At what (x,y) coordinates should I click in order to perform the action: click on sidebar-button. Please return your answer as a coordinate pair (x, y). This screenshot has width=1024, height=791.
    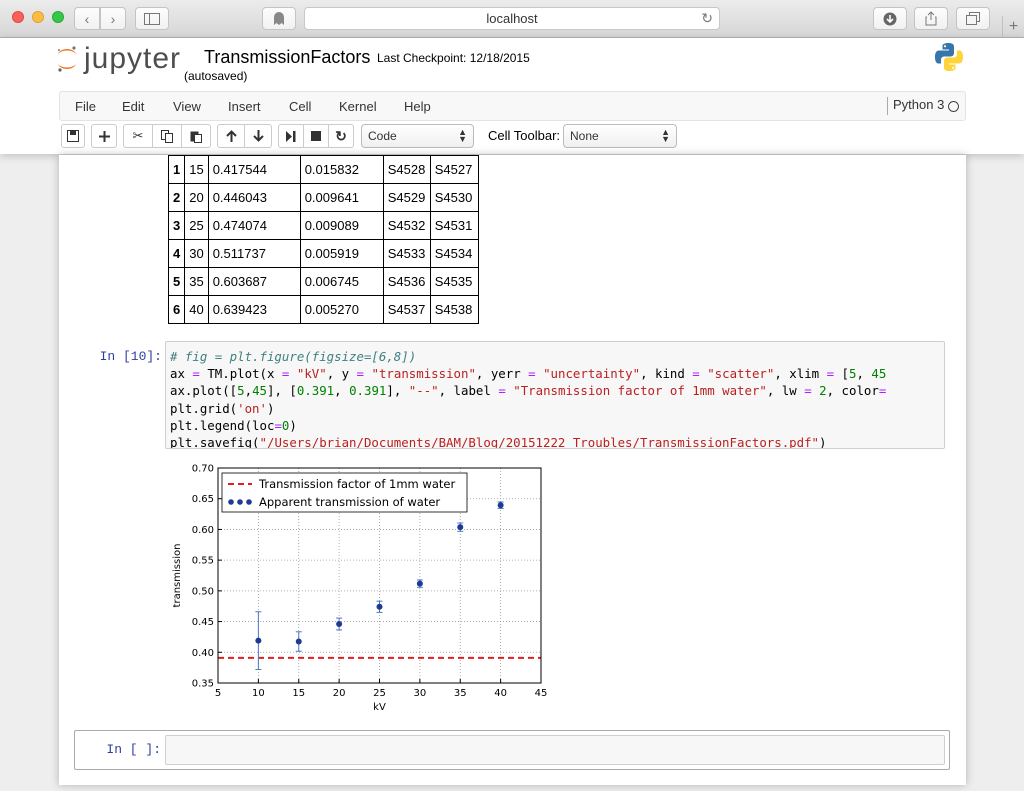
    Looking at the image, I should click on (152, 18).